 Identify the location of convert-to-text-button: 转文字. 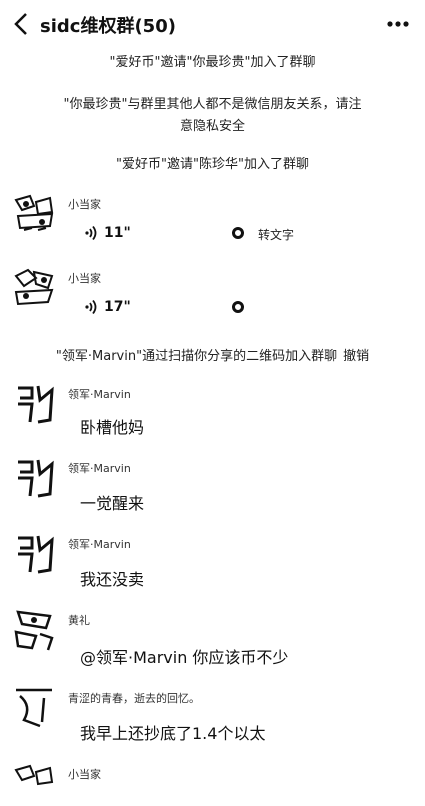
(276, 234).